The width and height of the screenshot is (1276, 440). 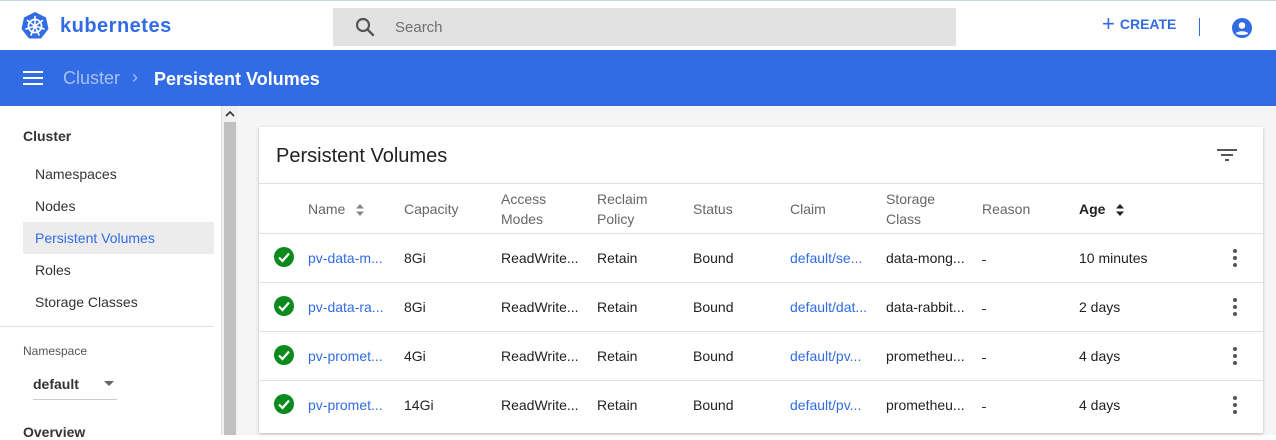 What do you see at coordinates (230, 114) in the screenshot?
I see `scroll-up-arrow-icon` at bounding box center [230, 114].